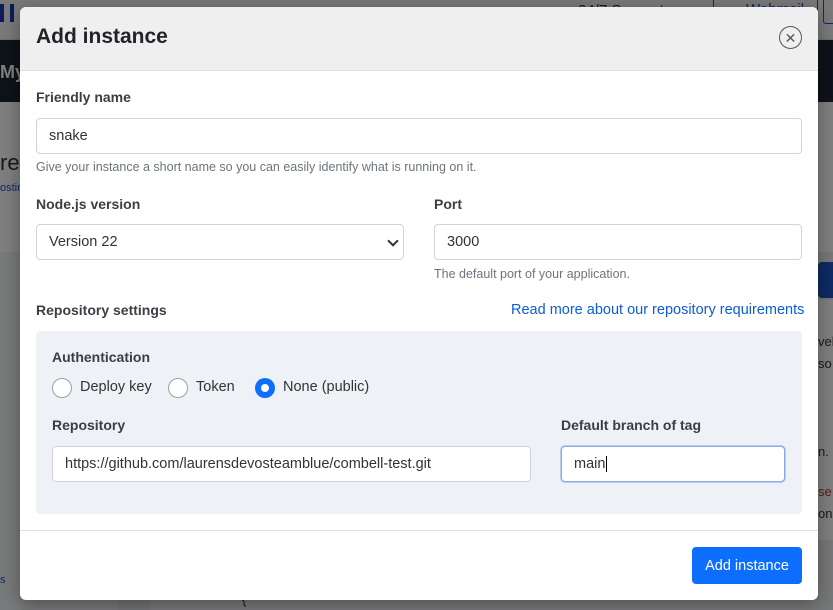  What do you see at coordinates (83, 97) in the screenshot?
I see `friendly-name-label: Friendly name` at bounding box center [83, 97].